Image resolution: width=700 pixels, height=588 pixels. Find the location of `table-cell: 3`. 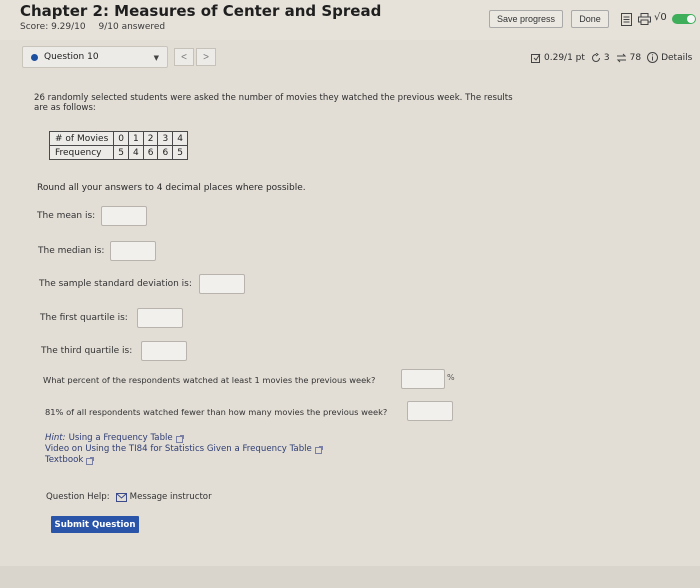

table-cell: 3 is located at coordinates (165, 138).